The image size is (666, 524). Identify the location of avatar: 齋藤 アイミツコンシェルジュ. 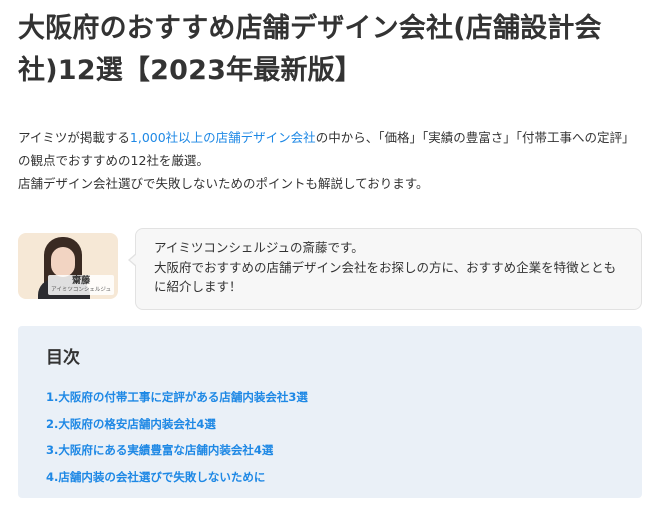
(68, 266).